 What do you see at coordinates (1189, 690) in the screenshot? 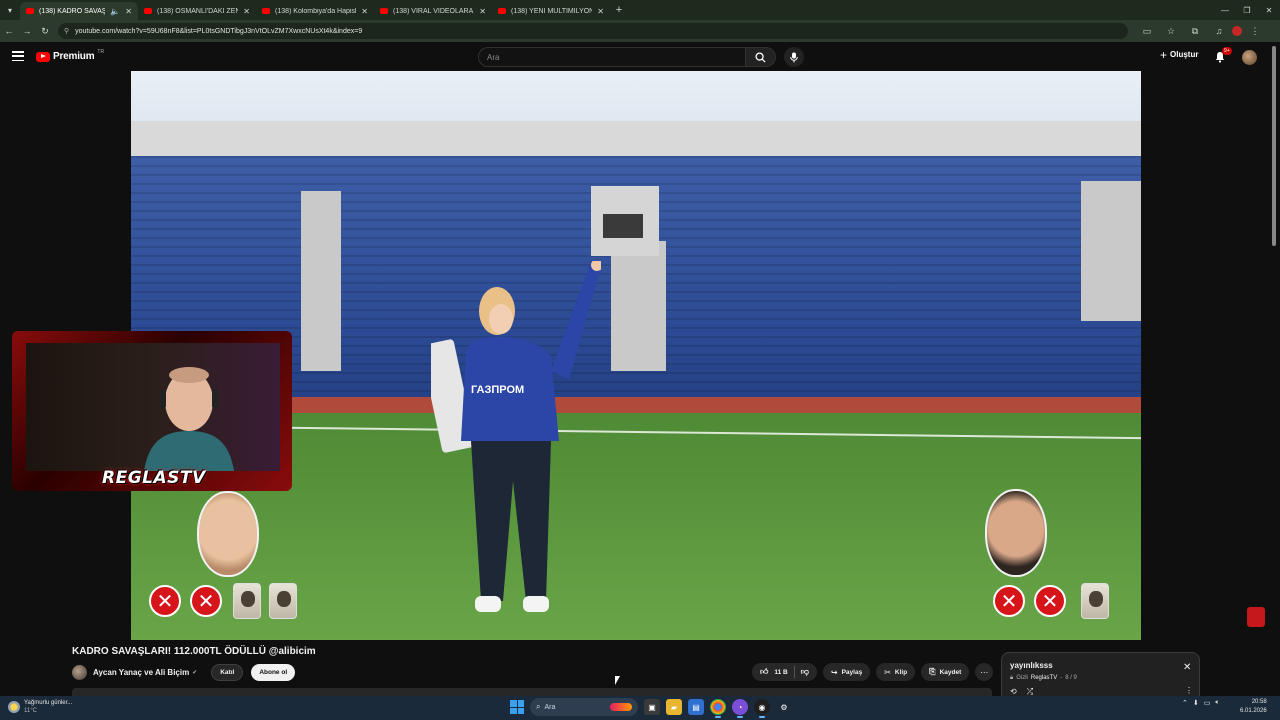
I see `playlist-more-icon: ⋮` at bounding box center [1189, 690].